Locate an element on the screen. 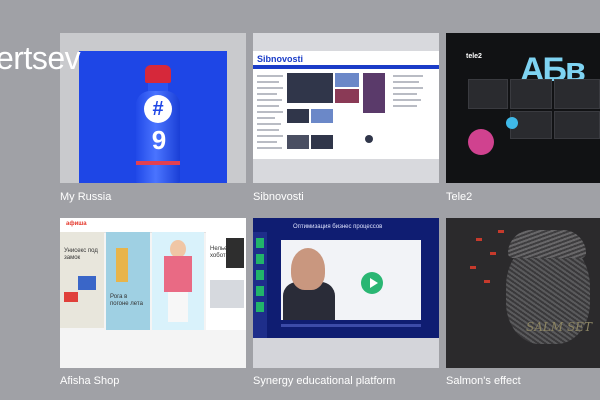 This screenshot has height=400, width=600. website-screenshot: Sibnovosti is located at coordinates (346, 105).